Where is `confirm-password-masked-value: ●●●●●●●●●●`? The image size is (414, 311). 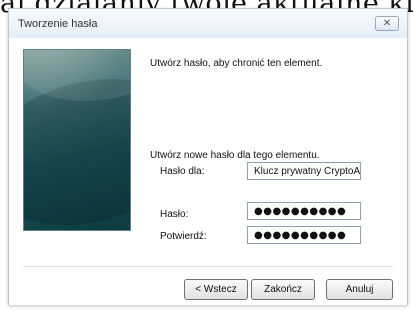
confirm-password-masked-value: ●●●●●●●●●● is located at coordinates (300, 235).